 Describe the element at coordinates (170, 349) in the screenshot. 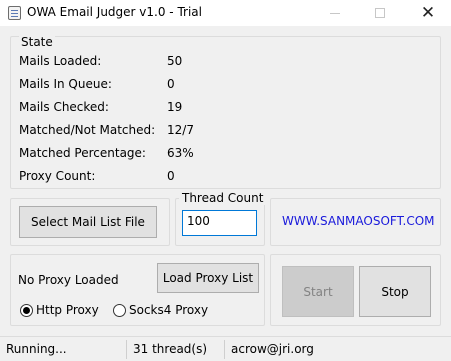

I see `thread-count-status: 31 thread(s)` at that location.